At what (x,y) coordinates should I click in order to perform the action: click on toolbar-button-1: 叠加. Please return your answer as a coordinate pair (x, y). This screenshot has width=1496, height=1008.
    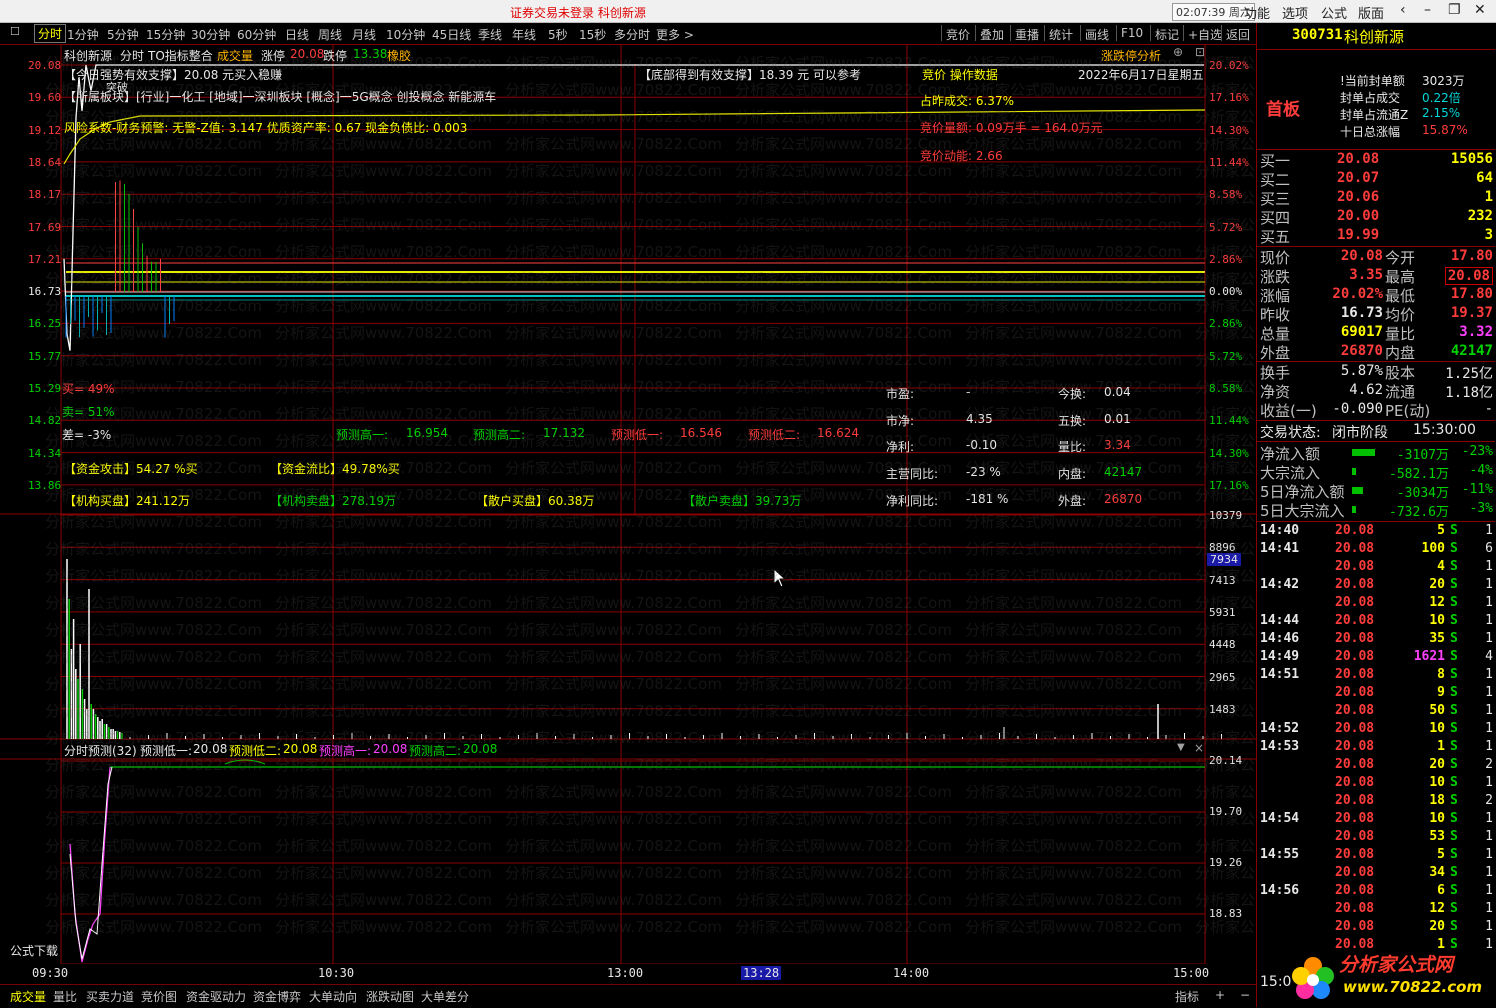
    Looking at the image, I should click on (992, 34).